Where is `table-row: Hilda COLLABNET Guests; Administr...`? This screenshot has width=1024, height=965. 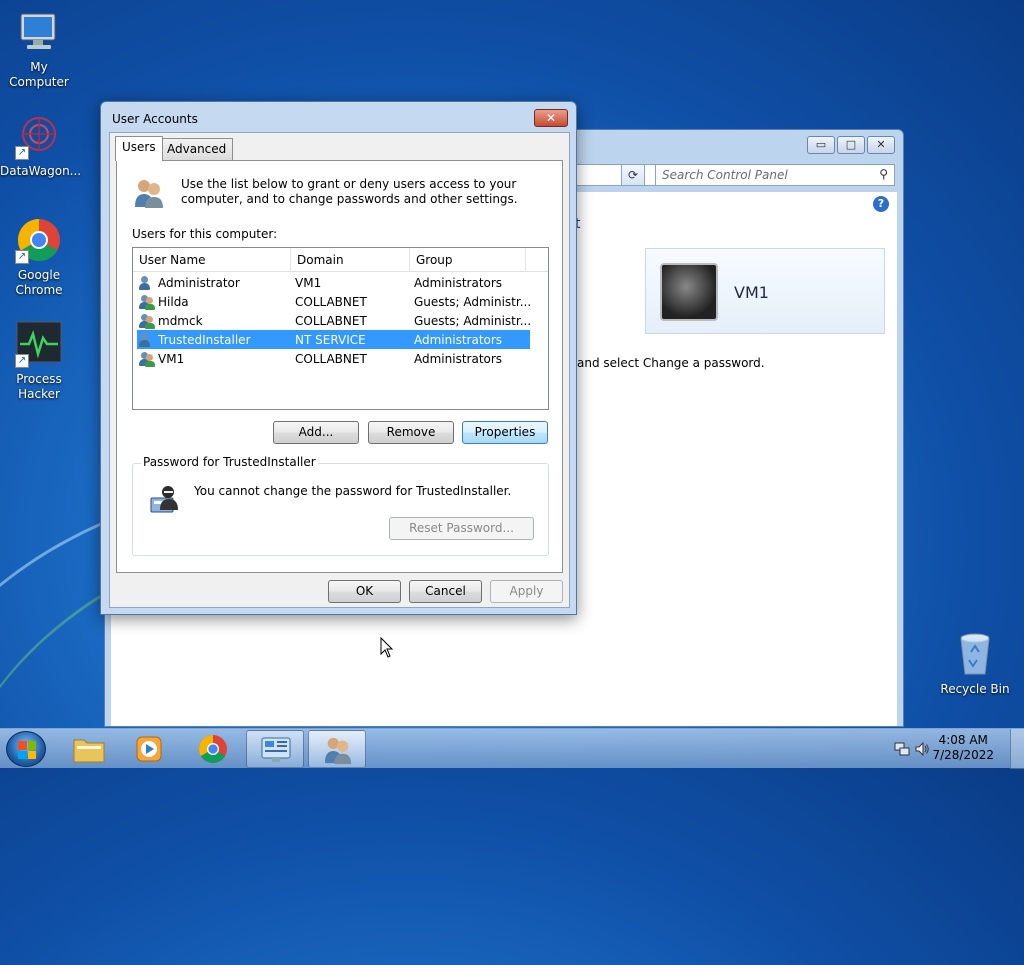 table-row: Hilda COLLABNET Guests; Administr... is located at coordinates (333, 301).